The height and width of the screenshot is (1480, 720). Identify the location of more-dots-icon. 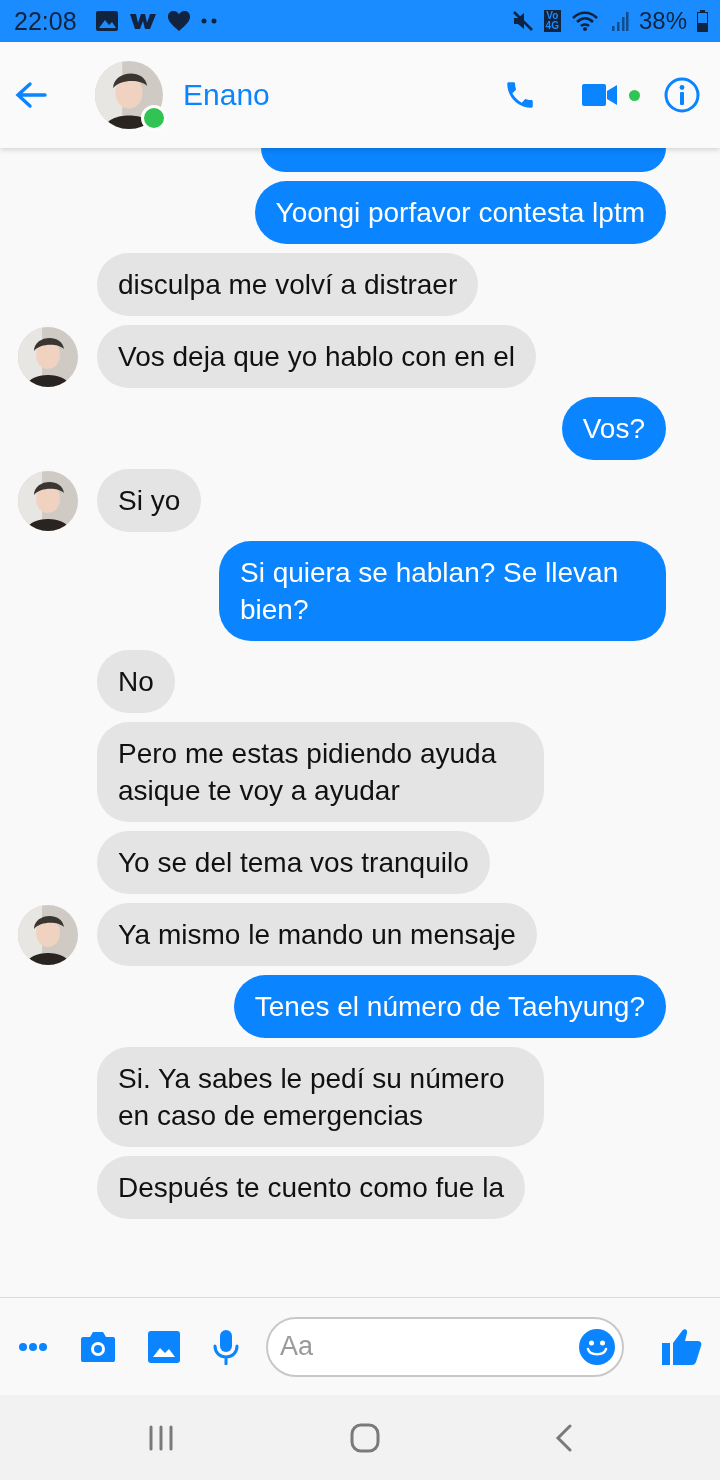
(208, 21).